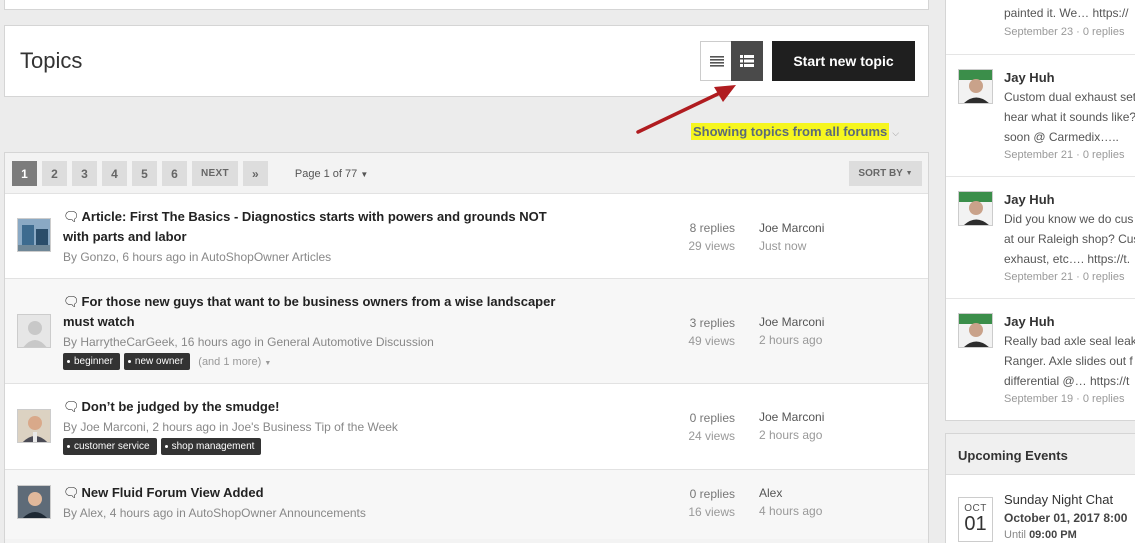 The height and width of the screenshot is (543, 1135). I want to click on next-page-button: NEXT, so click(215, 173).